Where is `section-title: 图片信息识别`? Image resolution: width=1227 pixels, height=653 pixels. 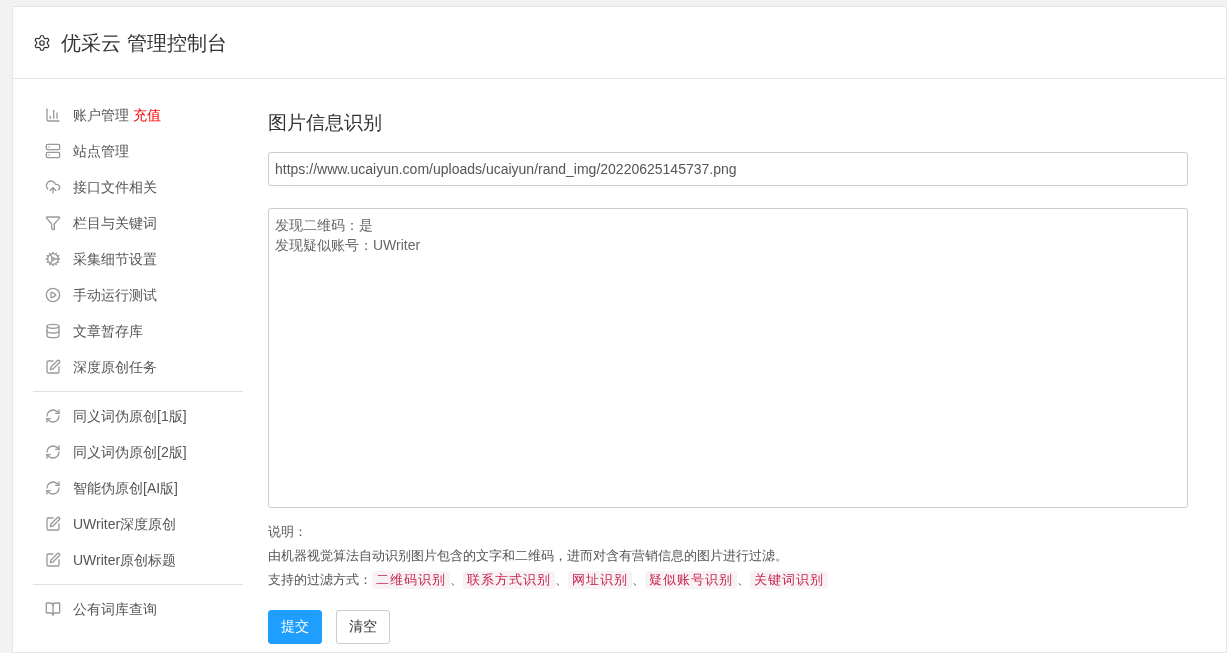 section-title: 图片信息识别 is located at coordinates (325, 123).